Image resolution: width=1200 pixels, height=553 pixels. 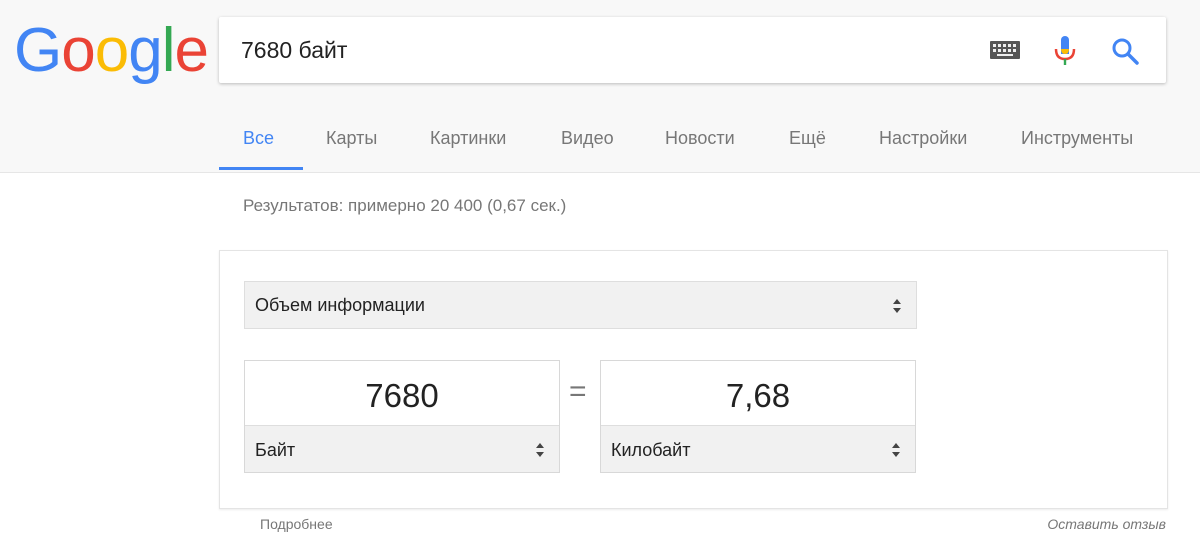 I want to click on logo-letter: l, so click(x=168, y=50).